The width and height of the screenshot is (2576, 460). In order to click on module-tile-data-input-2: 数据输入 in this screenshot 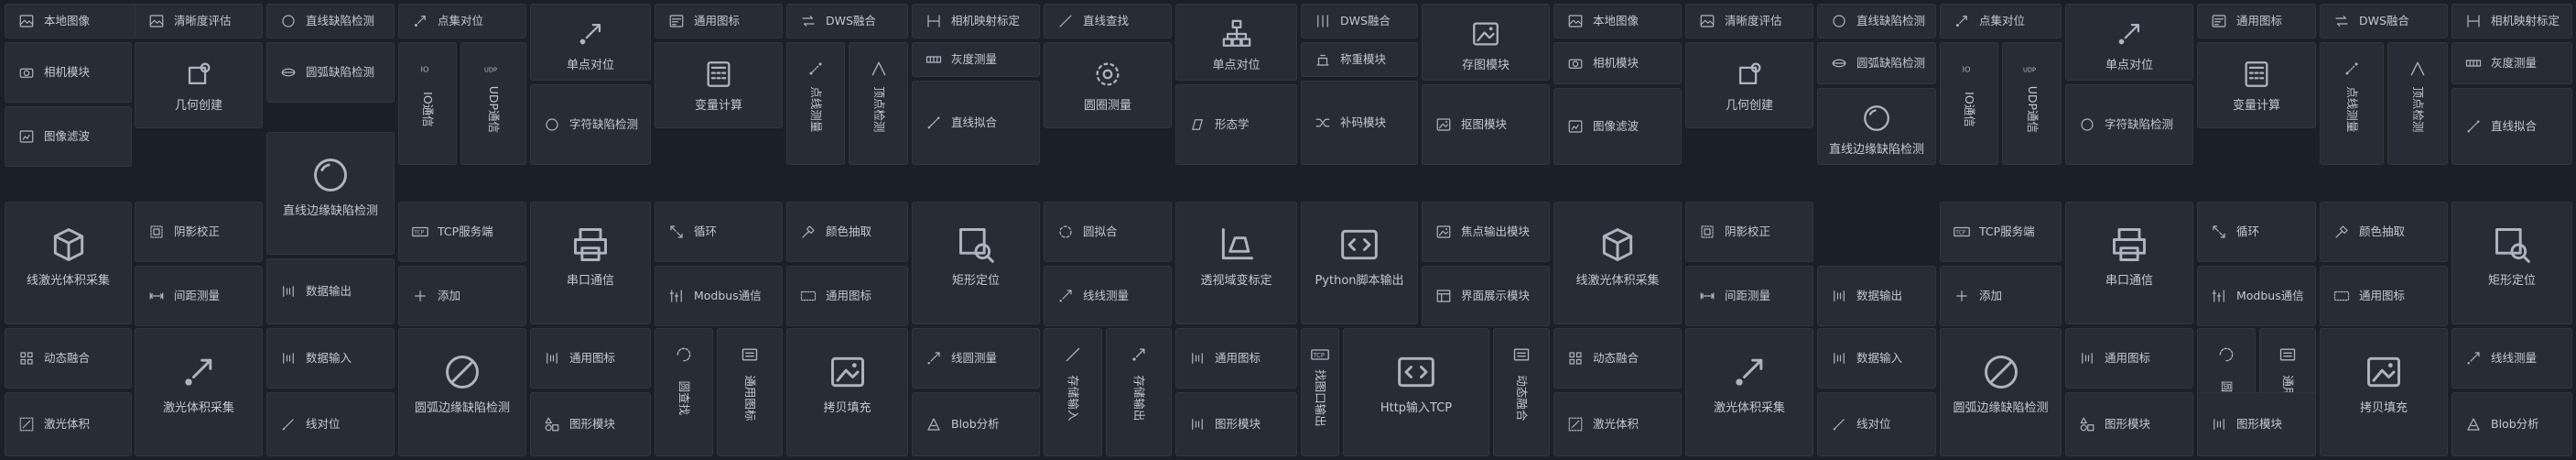, I will do `click(1877, 358)`.